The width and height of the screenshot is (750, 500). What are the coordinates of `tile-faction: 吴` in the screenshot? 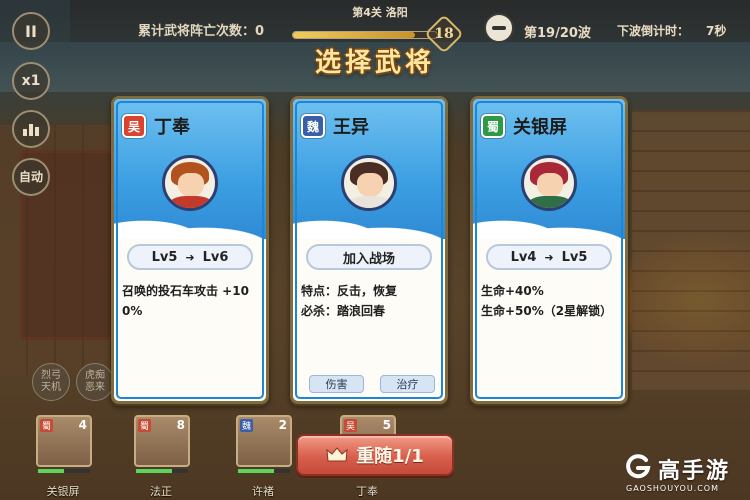 It's located at (351, 425).